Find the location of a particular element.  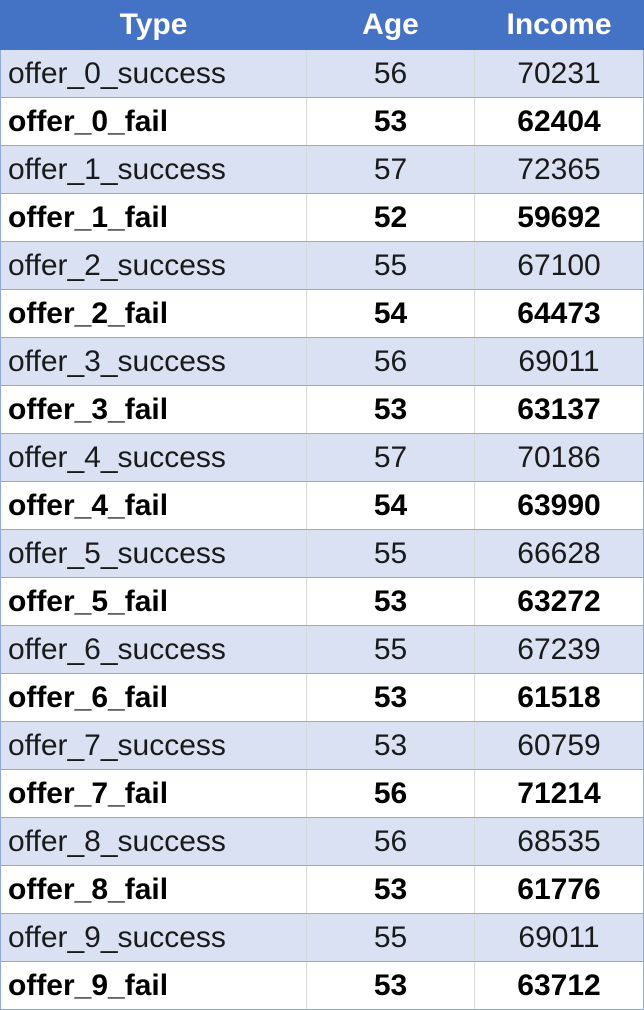

income-cell: 62404 is located at coordinates (559, 121).